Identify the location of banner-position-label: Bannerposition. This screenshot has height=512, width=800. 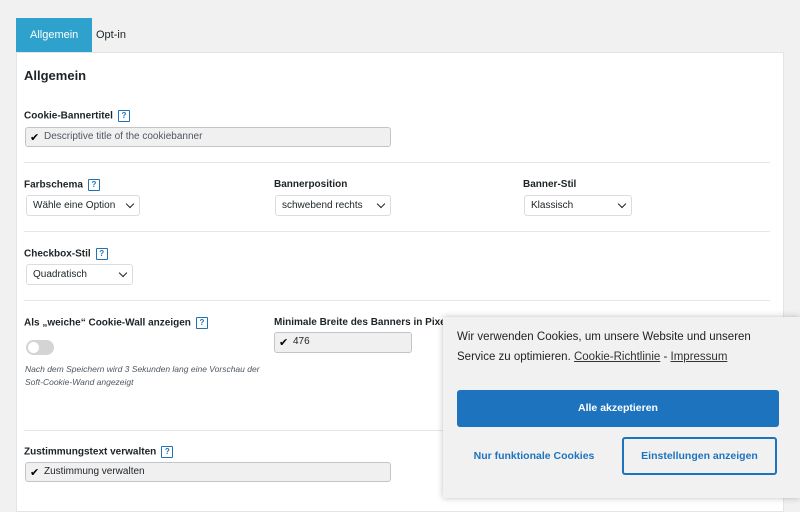
(311, 184).